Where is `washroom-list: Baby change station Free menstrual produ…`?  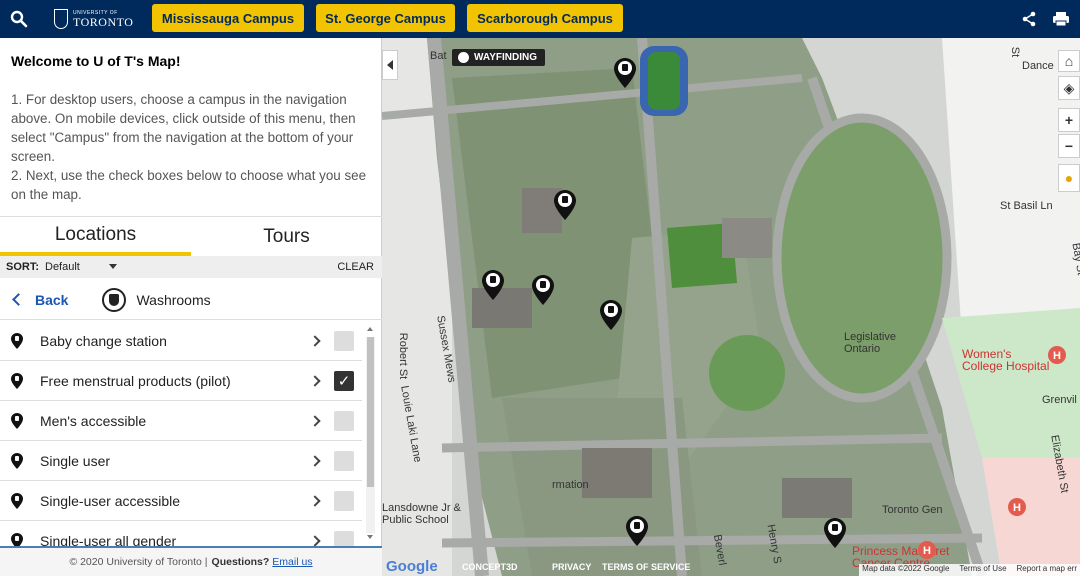
washroom-list: Baby change station Free menstrual produ… is located at coordinates (181, 433).